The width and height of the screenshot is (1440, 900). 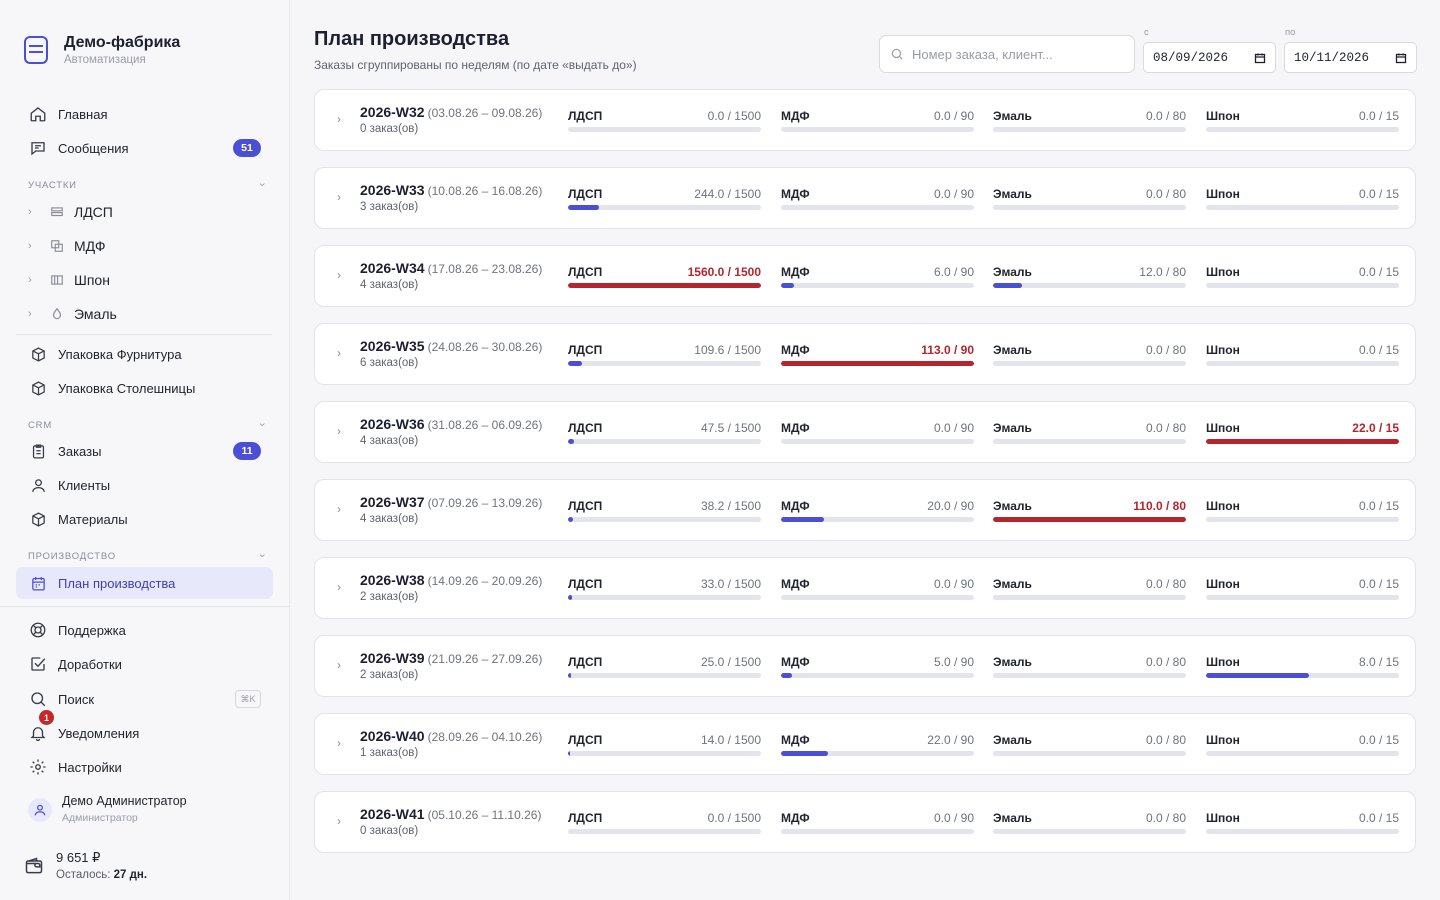 I want to click on nav-item-clients: Клиенты, so click(x=144, y=485).